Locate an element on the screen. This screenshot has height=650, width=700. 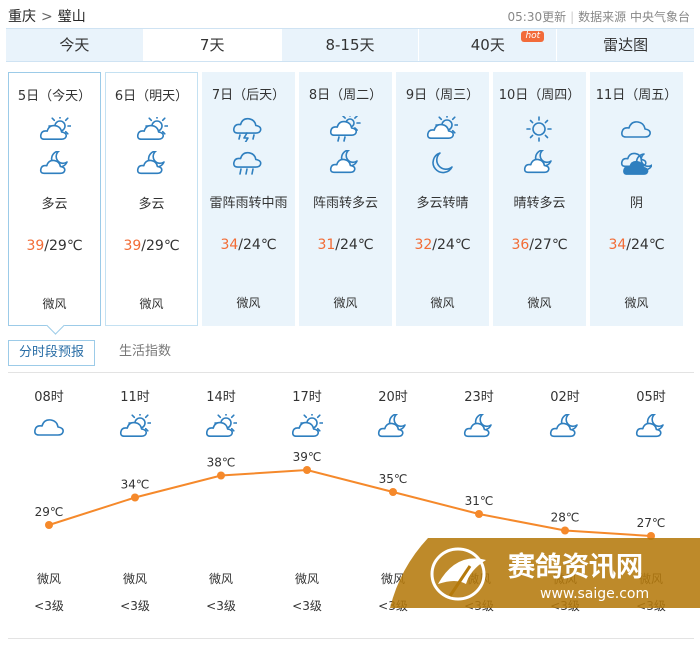
forecast-tabs: 今天 7天 8-15天 40天 hot 雷达图 is located at coordinates (350, 45).